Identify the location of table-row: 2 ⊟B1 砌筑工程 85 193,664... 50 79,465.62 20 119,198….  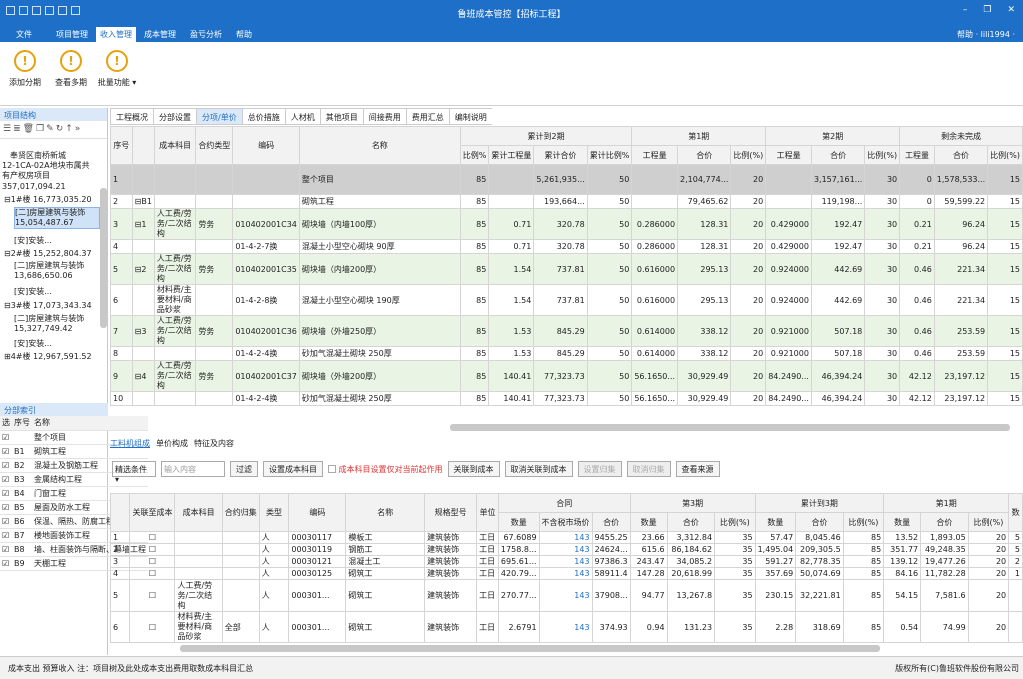
(566, 201).